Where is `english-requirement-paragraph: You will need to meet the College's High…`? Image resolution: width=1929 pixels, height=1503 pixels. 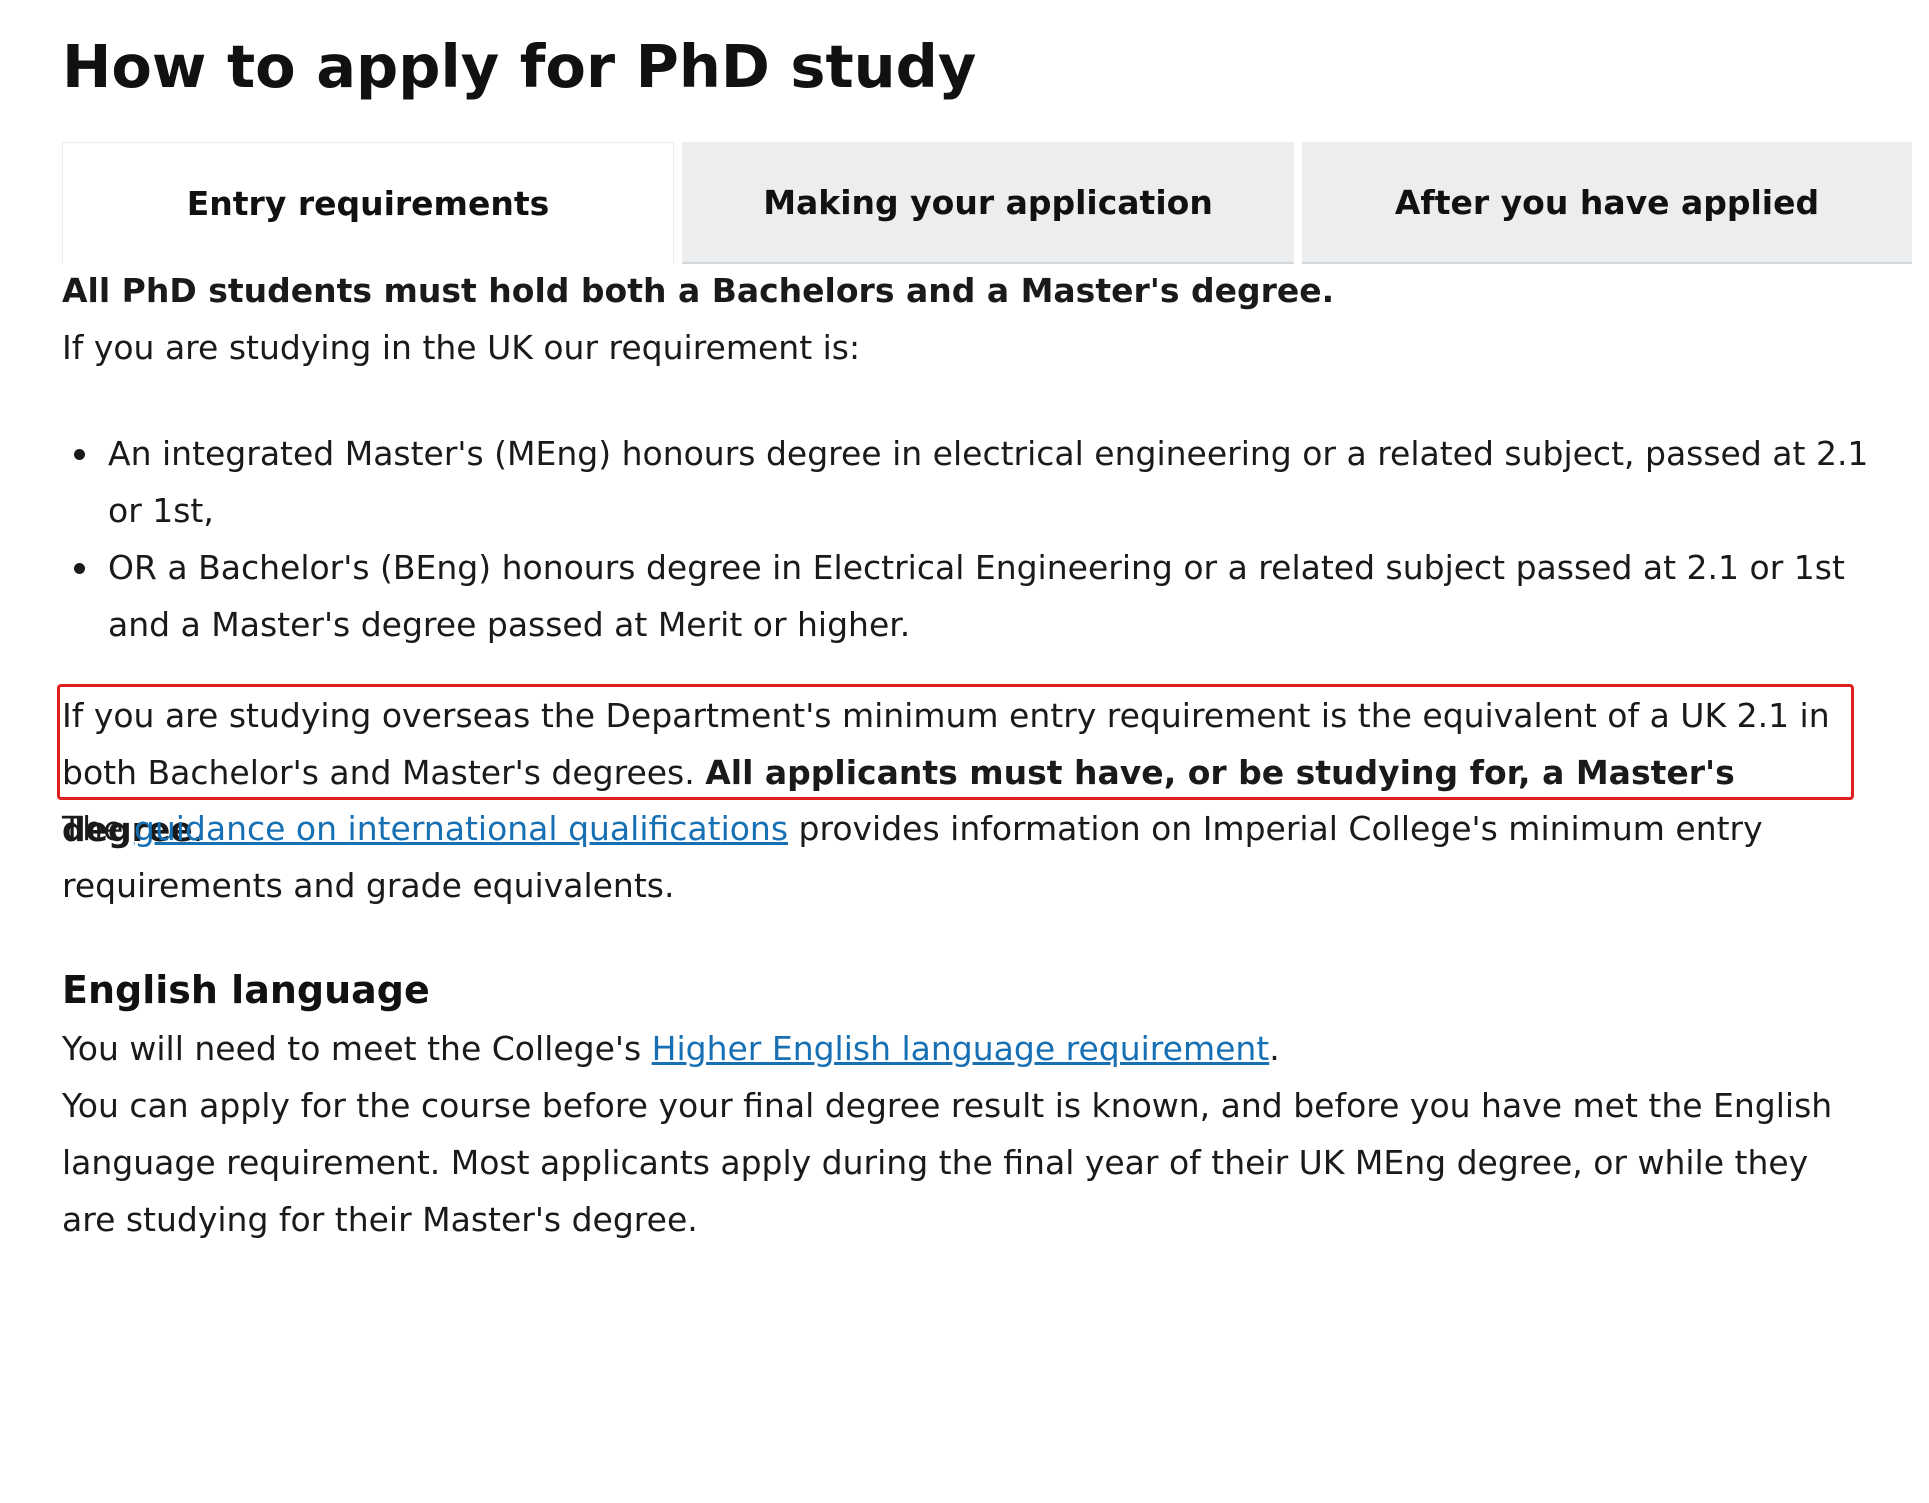
english-requirement-paragraph: You will need to meet the College's High… is located at coordinates (967, 1048).